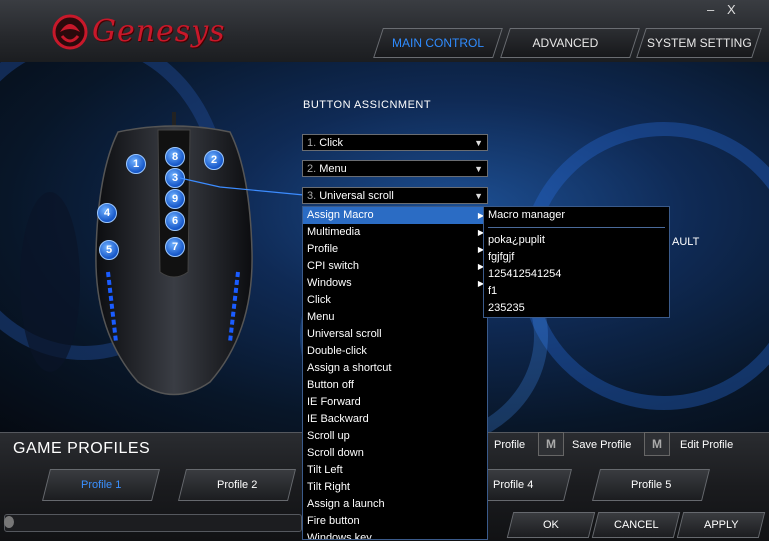 Image resolution: width=769 pixels, height=541 pixels. Describe the element at coordinates (395, 232) in the screenshot. I see `menu-item: Multimedia ▶` at that location.